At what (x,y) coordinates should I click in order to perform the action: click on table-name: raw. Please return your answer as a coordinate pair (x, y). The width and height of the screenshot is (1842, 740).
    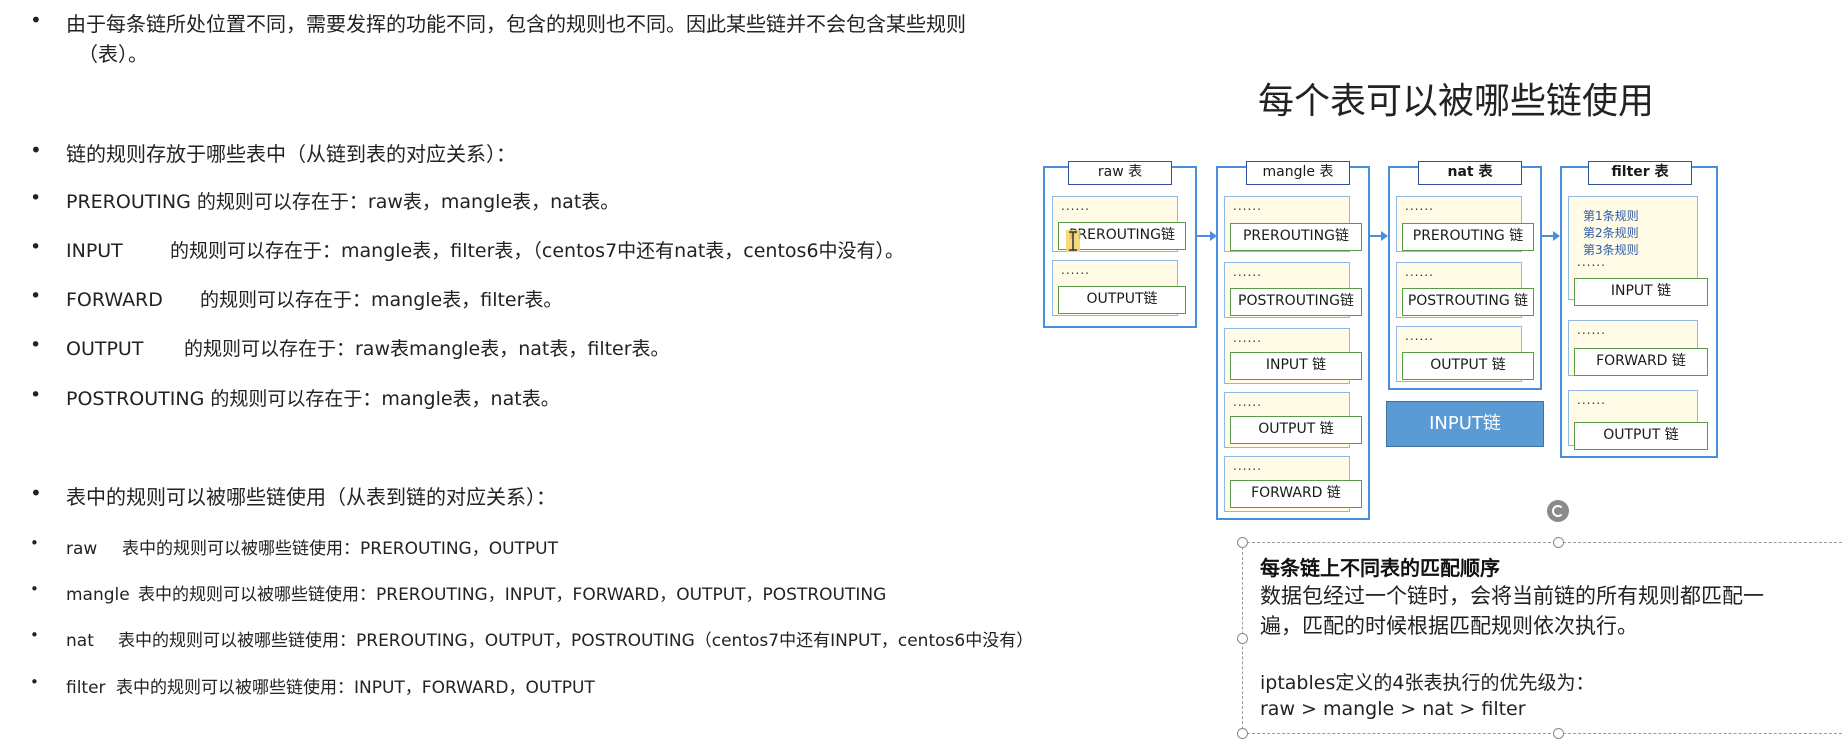
    Looking at the image, I should click on (82, 549).